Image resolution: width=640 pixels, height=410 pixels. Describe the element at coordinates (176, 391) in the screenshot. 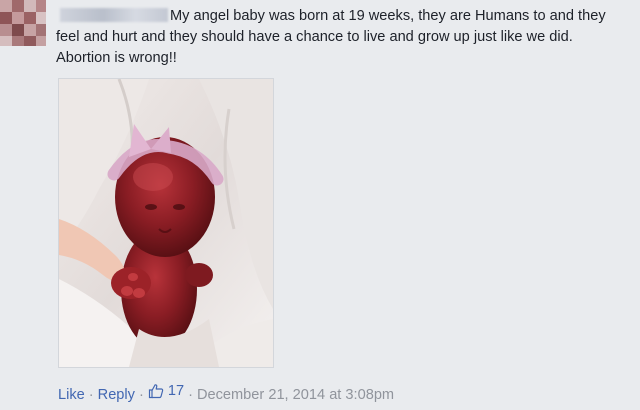

I see `like-count: 17` at that location.